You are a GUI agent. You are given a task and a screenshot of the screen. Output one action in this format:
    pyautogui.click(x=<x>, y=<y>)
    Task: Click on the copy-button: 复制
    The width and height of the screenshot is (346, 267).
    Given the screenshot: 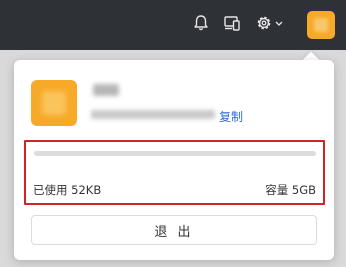 What is the action you would take?
    pyautogui.click(x=231, y=116)
    